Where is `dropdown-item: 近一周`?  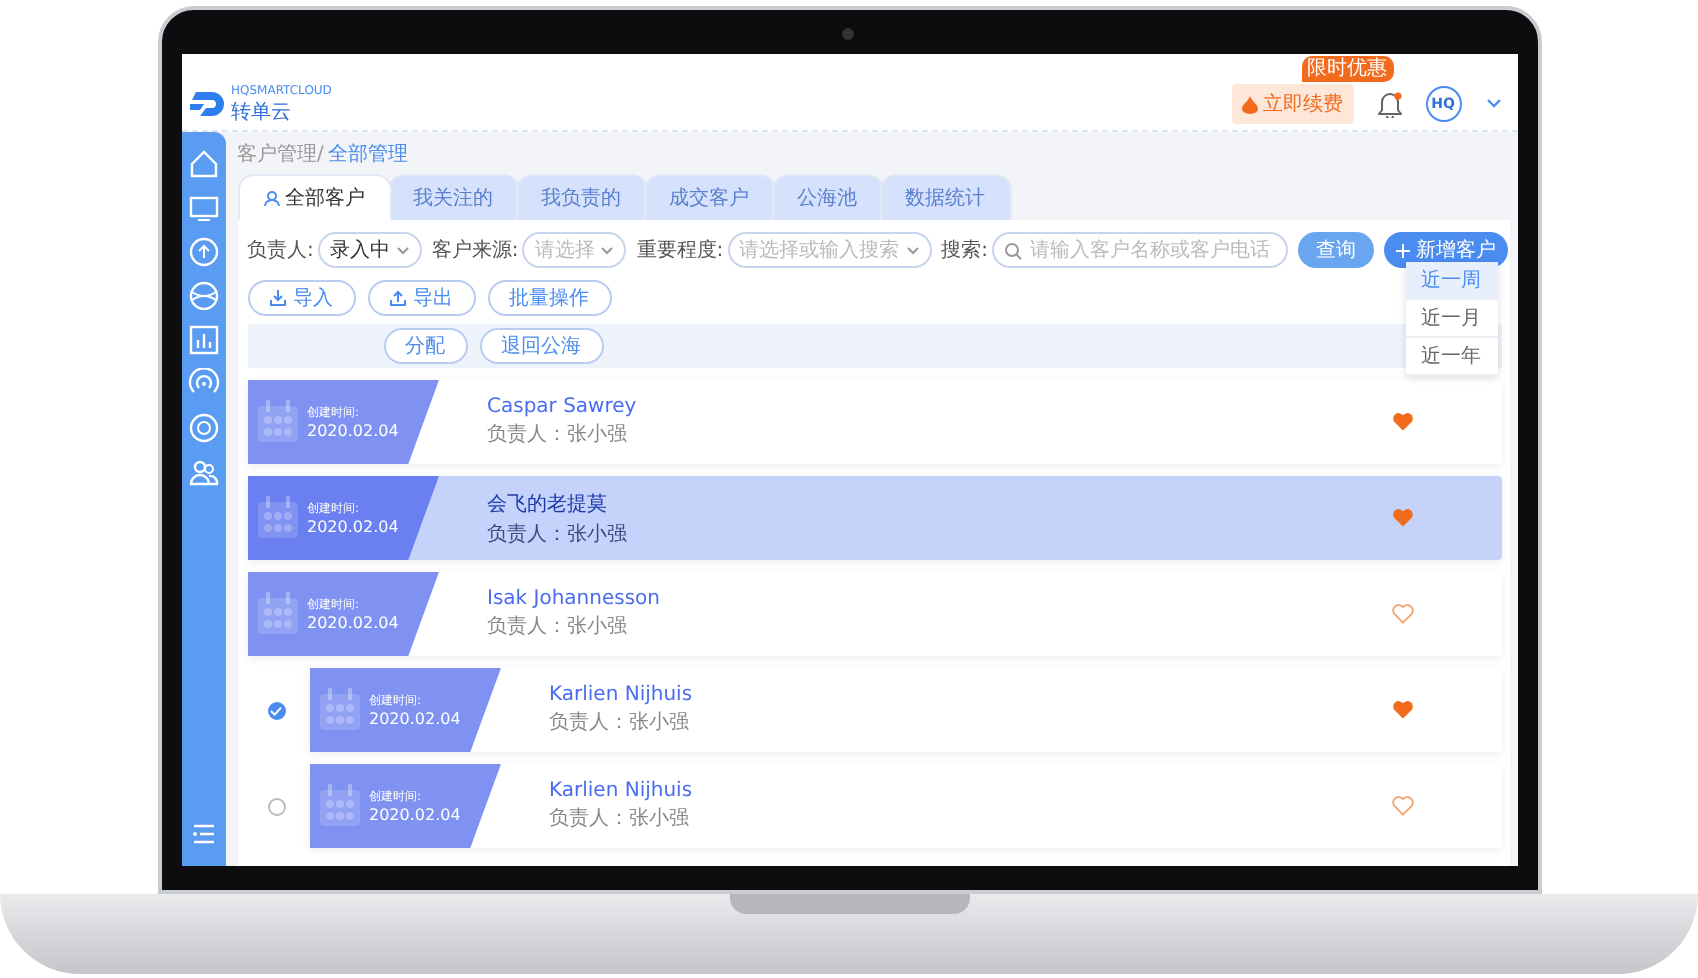
dropdown-item: 近一周 is located at coordinates (1451, 281).